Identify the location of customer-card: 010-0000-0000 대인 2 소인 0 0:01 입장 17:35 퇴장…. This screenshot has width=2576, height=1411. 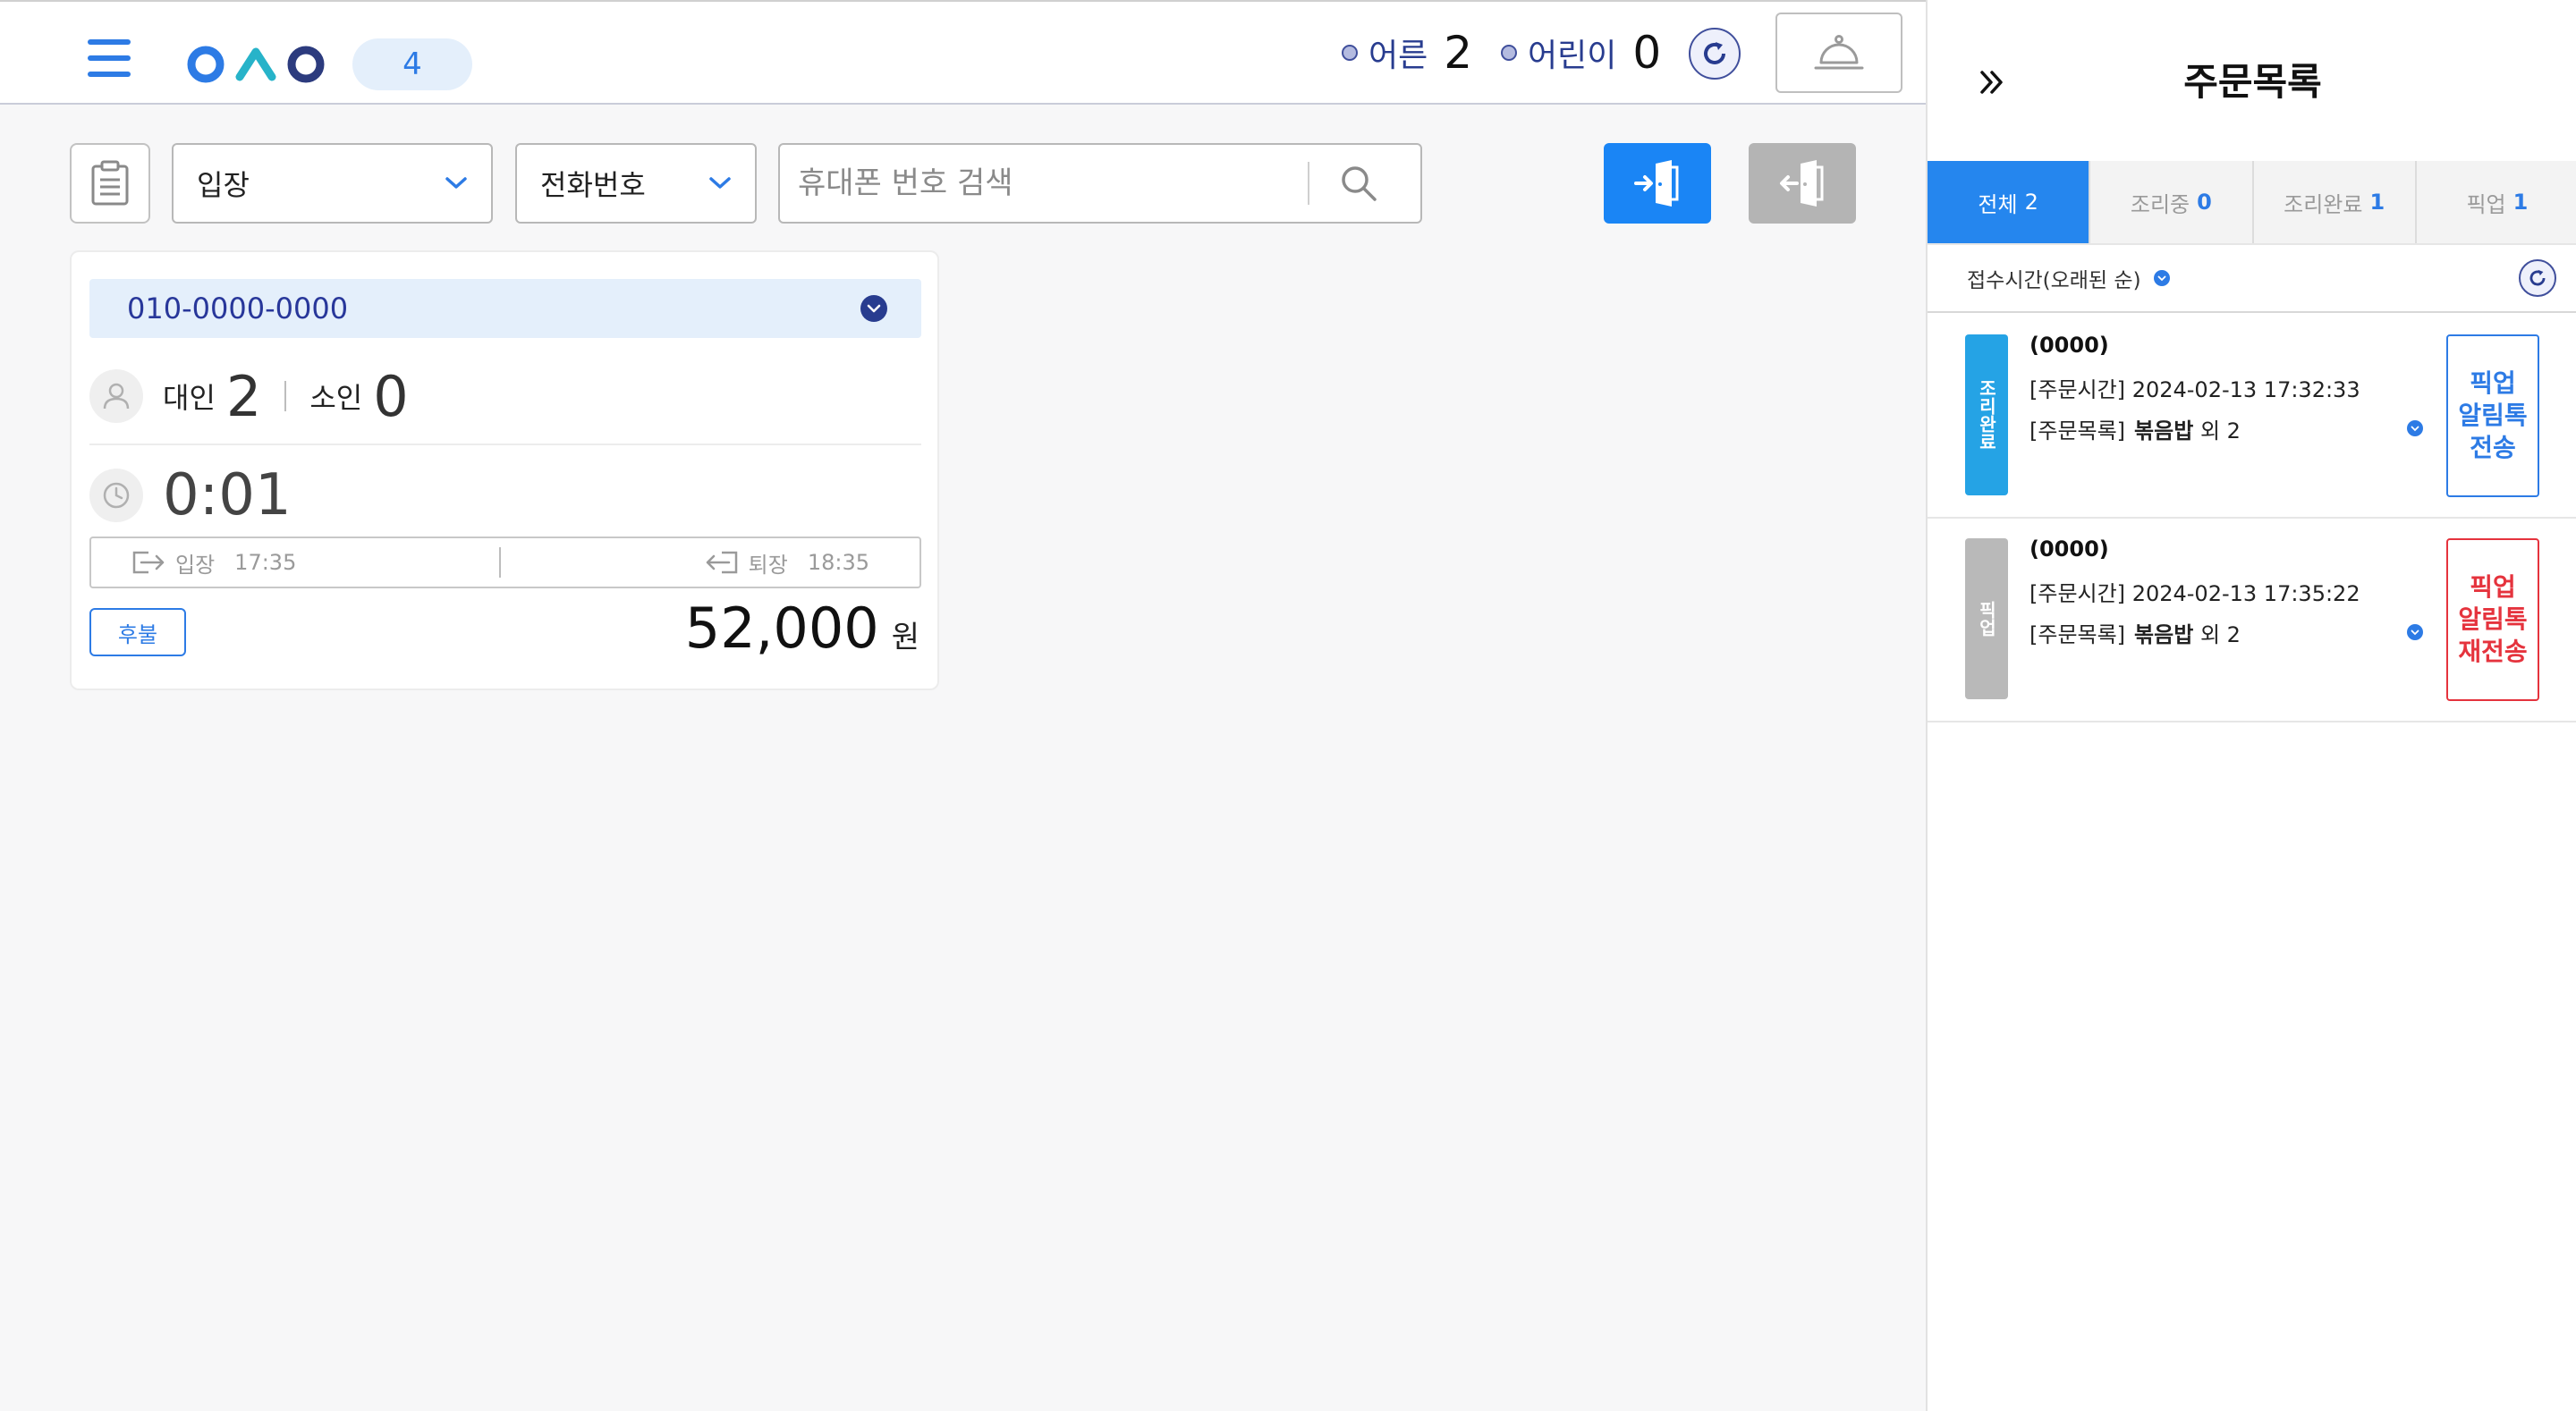
(504, 470).